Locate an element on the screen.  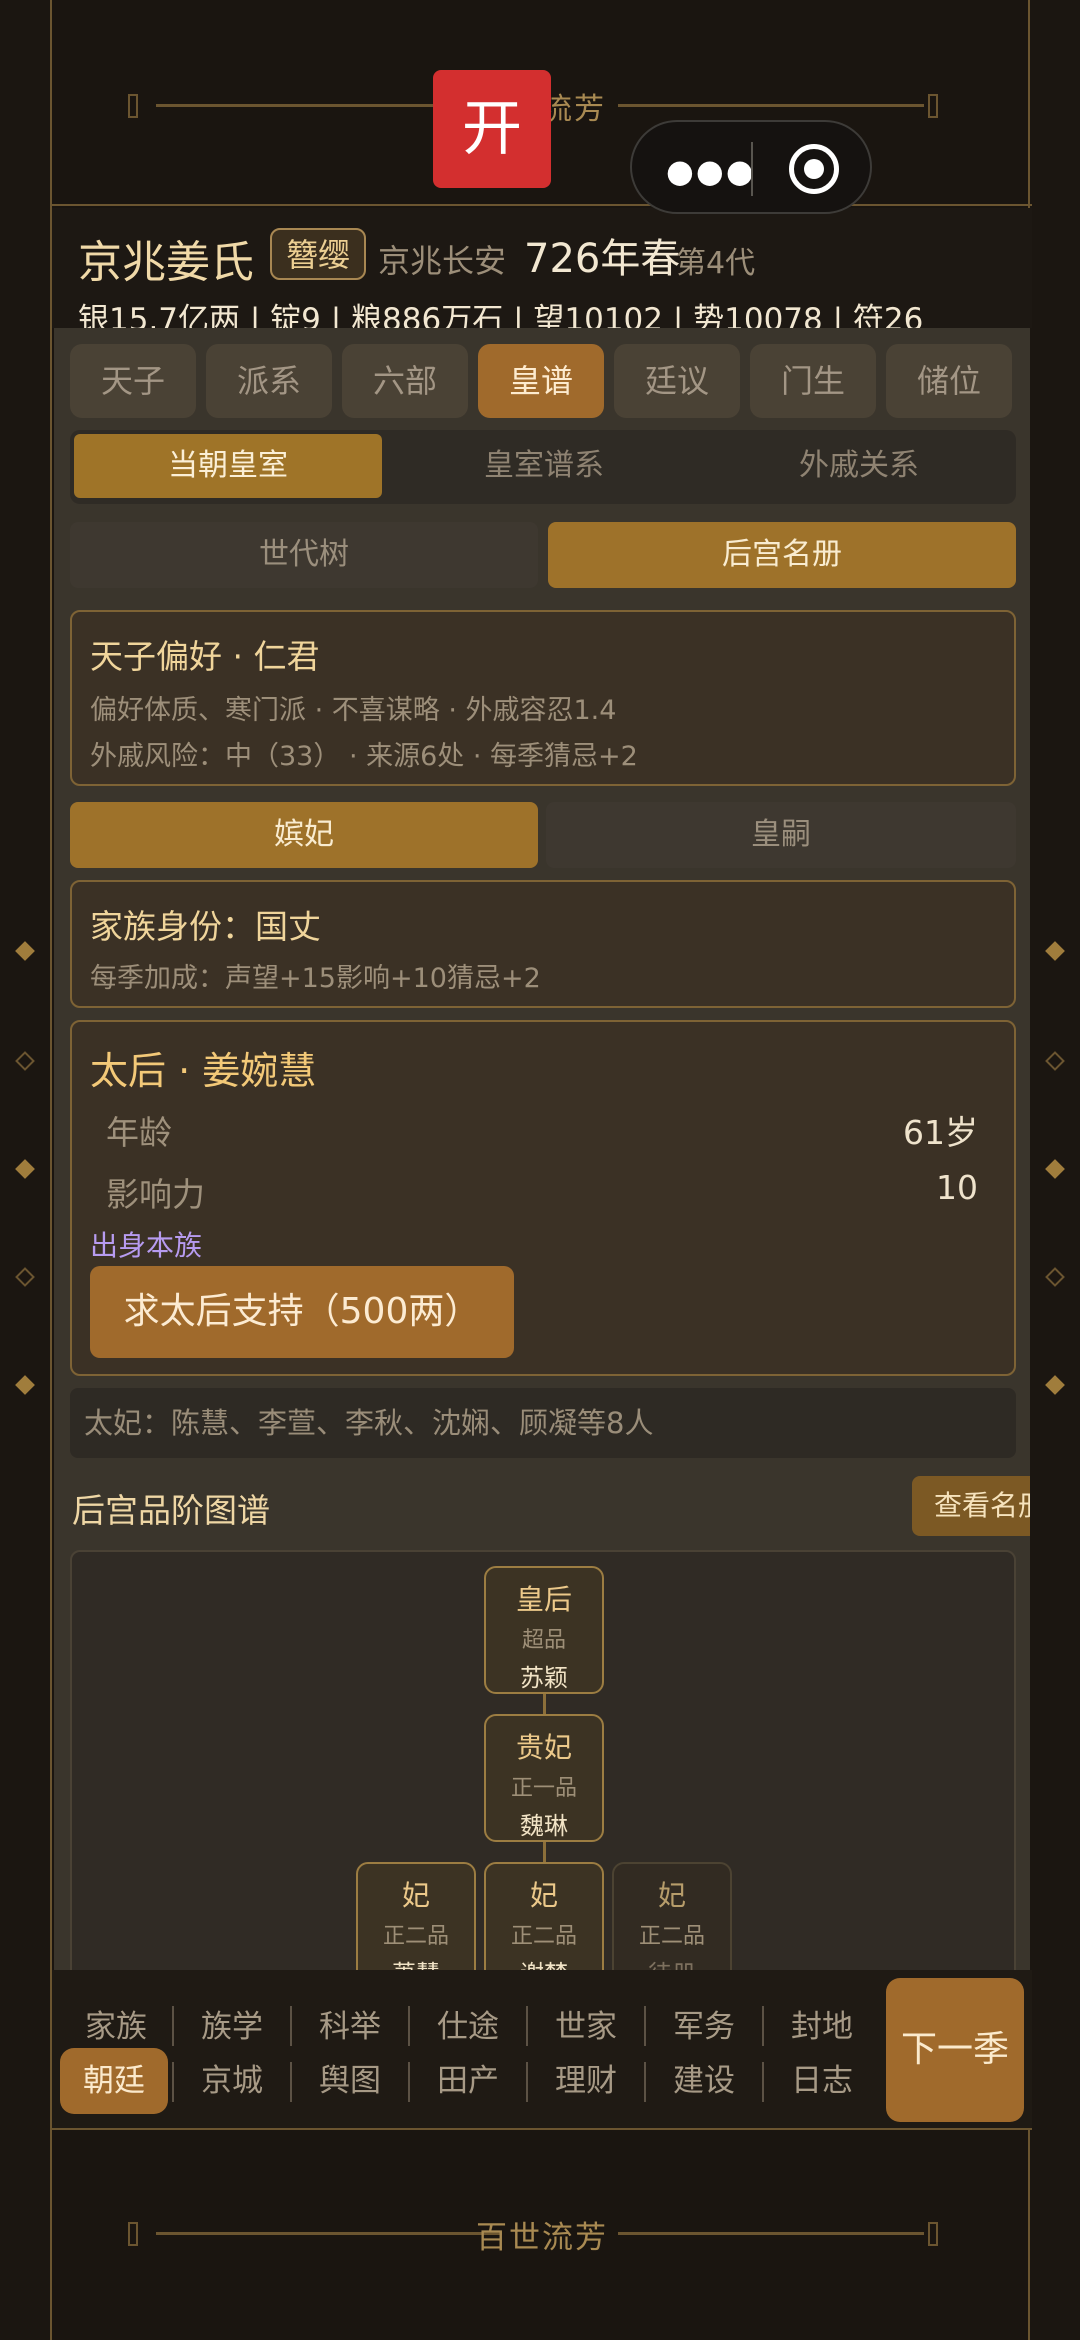
node-rank: 超品 is located at coordinates (543, 1640).